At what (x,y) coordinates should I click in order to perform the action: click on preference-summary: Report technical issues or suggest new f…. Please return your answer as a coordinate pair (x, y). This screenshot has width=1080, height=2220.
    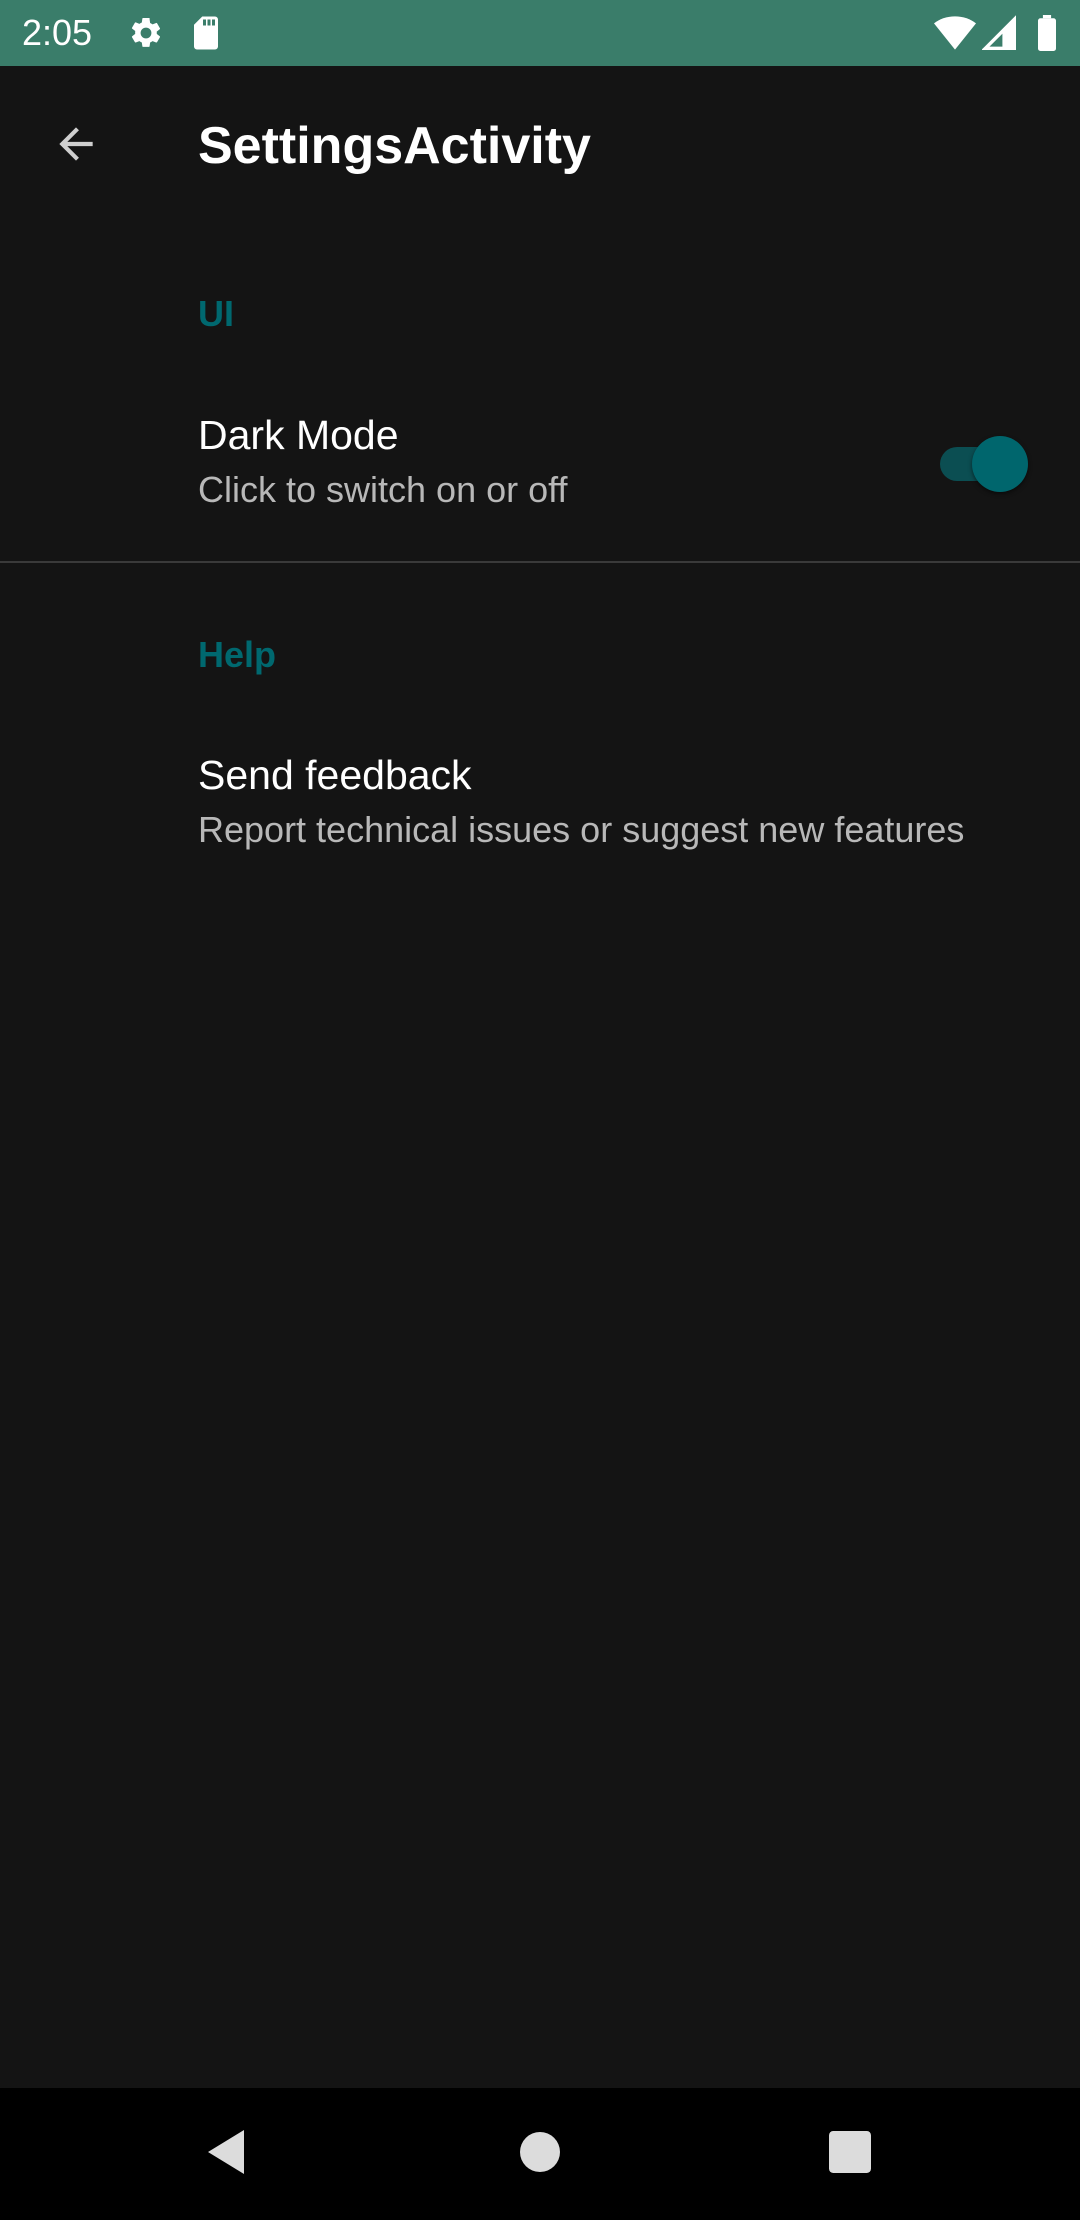
    Looking at the image, I should click on (581, 829).